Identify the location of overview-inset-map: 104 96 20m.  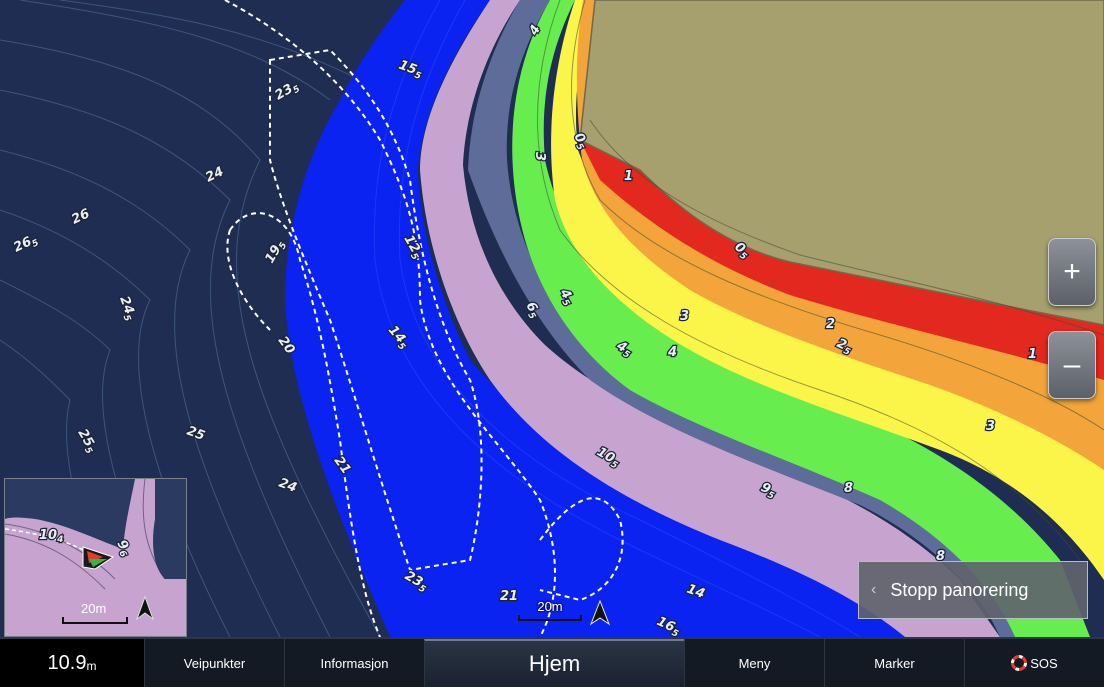
(95, 557).